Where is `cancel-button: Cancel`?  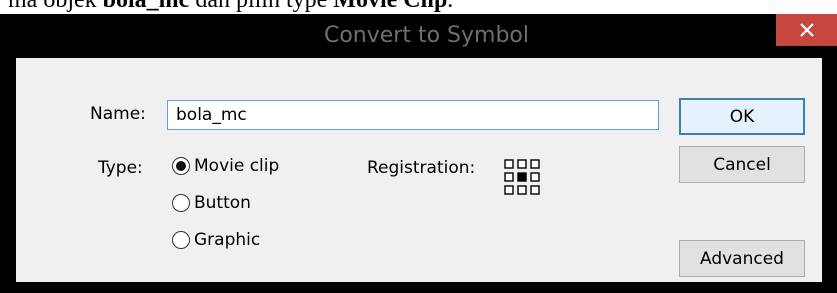
cancel-button: Cancel is located at coordinates (742, 164).